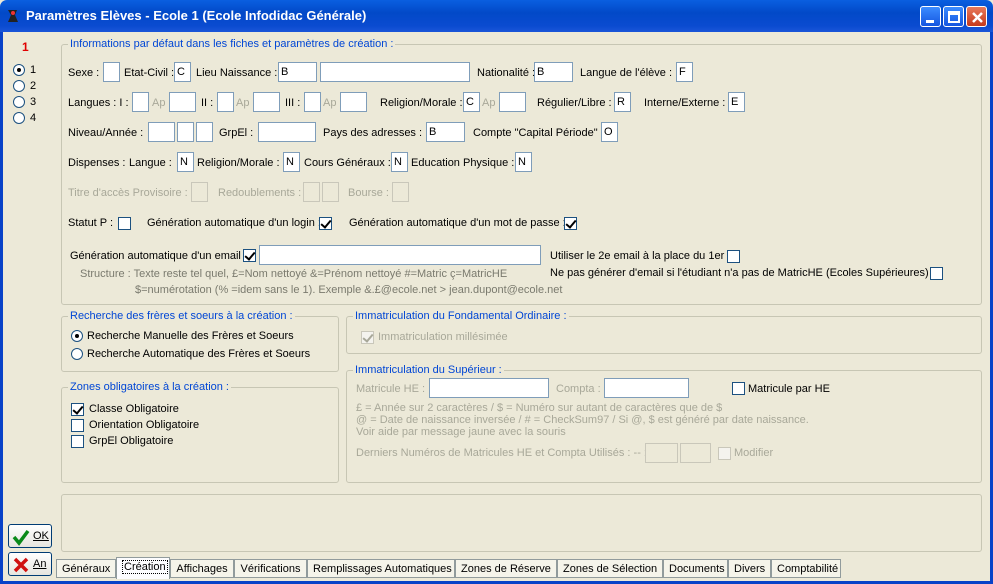 The width and height of the screenshot is (993, 584). I want to click on grpel-obligatoire-checkbox, so click(77, 441).